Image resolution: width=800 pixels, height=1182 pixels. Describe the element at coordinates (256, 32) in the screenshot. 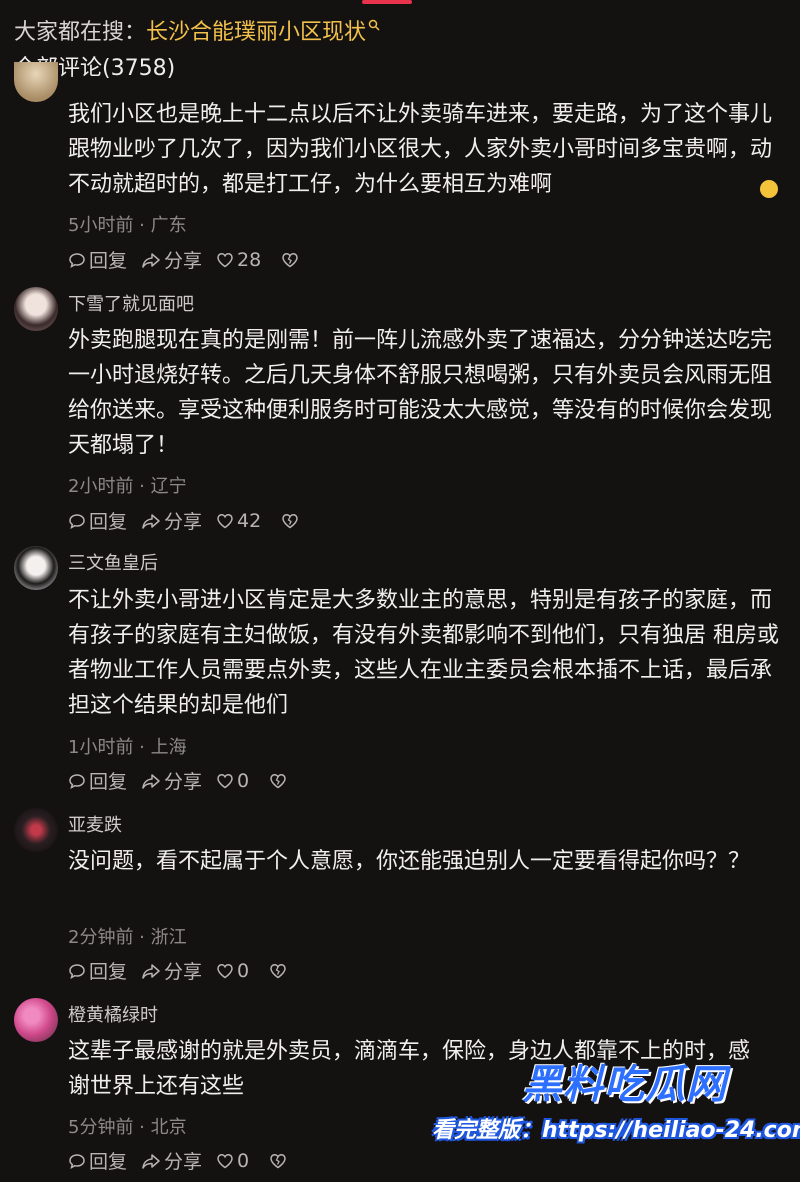

I see `search-suggestion-keyword: 长沙合能璞丽小区现状` at that location.